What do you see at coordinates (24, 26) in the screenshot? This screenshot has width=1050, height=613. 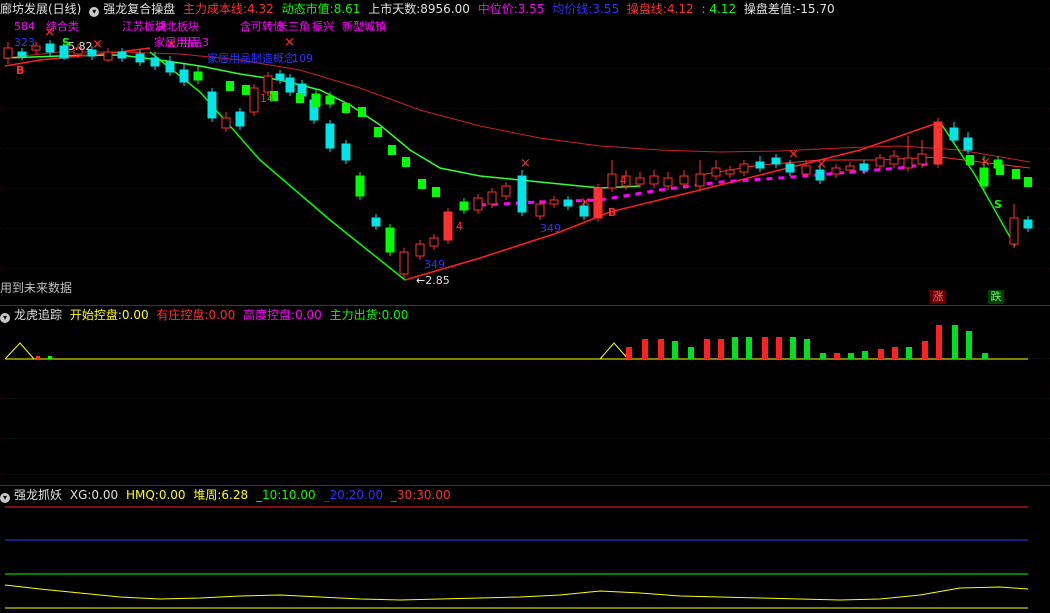 I see `tag-584: 584` at bounding box center [24, 26].